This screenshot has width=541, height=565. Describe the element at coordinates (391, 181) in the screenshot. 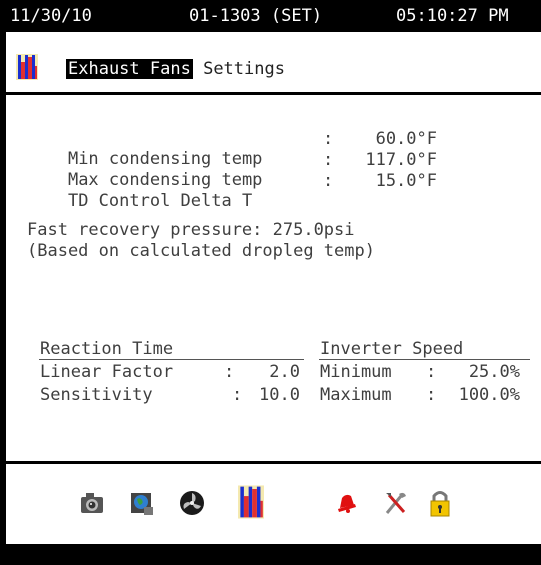

I see `td-control-value: 15.0°F` at that location.